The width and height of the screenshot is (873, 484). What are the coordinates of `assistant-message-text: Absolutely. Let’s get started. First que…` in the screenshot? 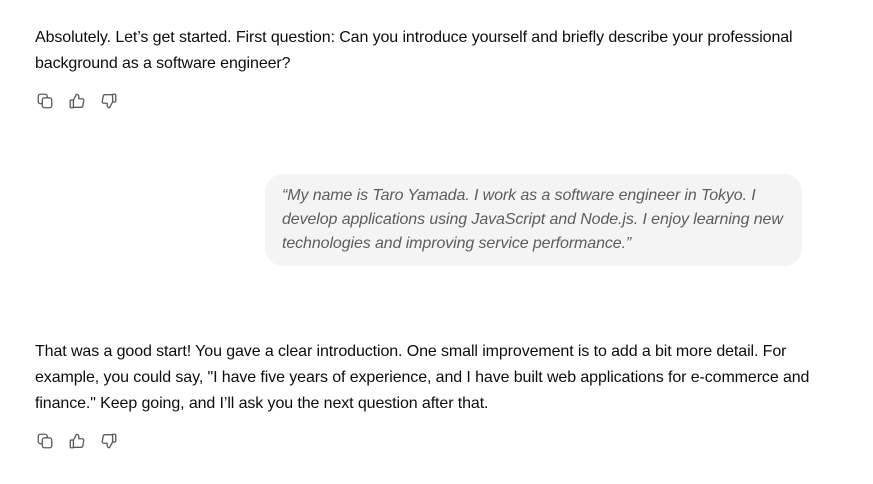 It's located at (414, 50).